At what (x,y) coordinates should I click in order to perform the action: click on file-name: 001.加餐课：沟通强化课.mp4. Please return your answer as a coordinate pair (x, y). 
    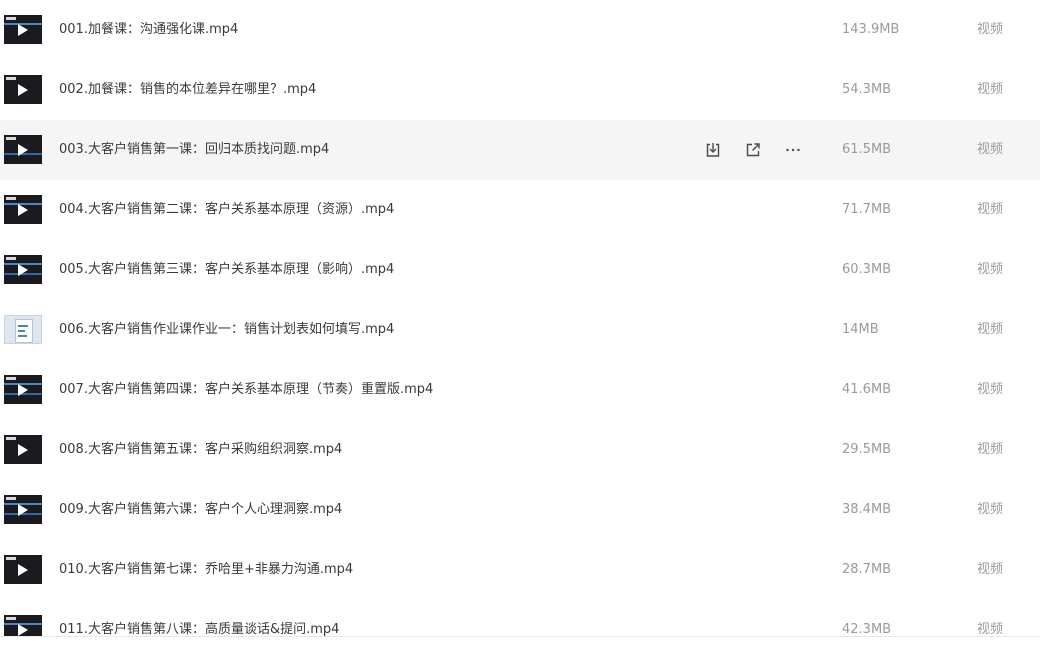
    Looking at the image, I should click on (148, 30).